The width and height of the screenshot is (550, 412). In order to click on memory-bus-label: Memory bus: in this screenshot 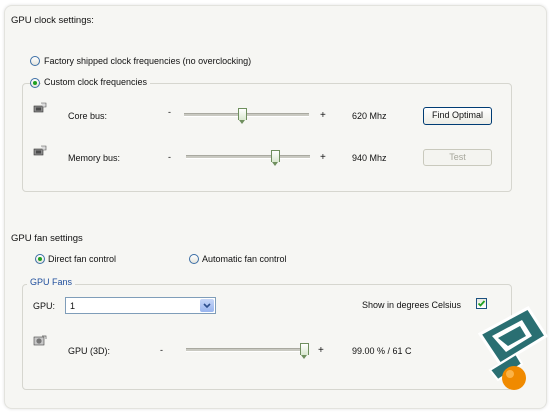, I will do `click(94, 158)`.